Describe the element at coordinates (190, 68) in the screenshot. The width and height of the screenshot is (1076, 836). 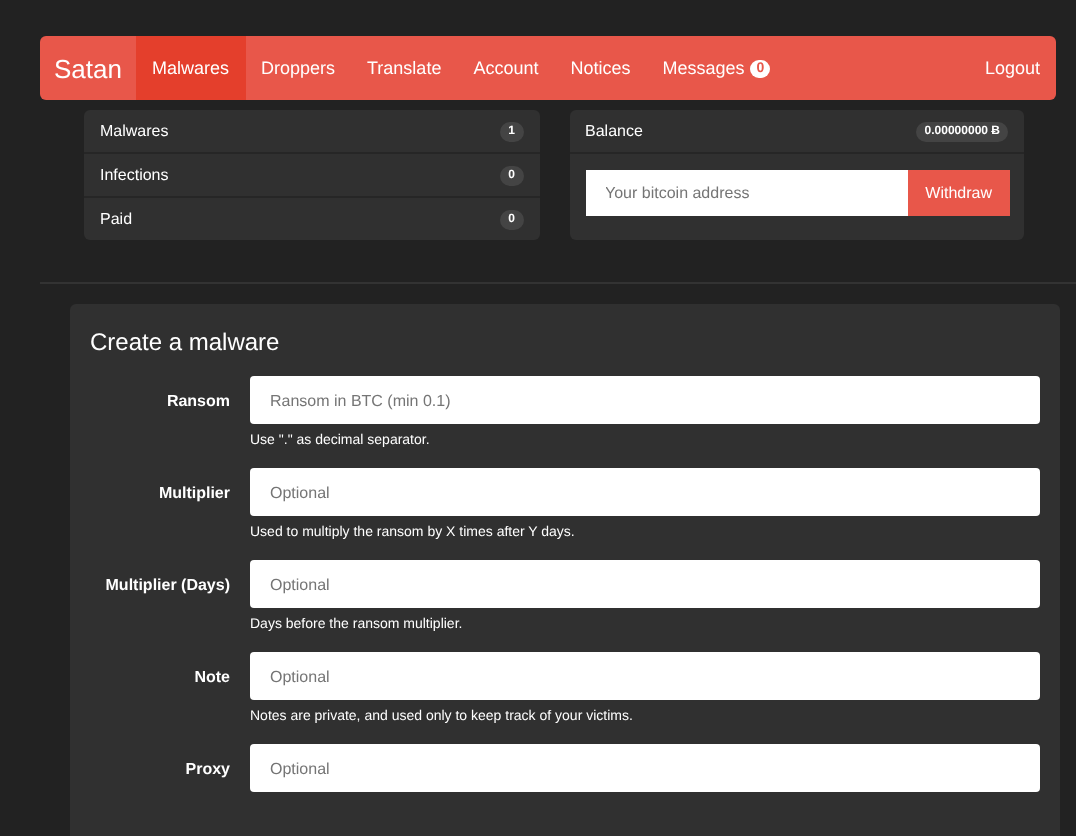
I see `nav-link: Malwares` at that location.